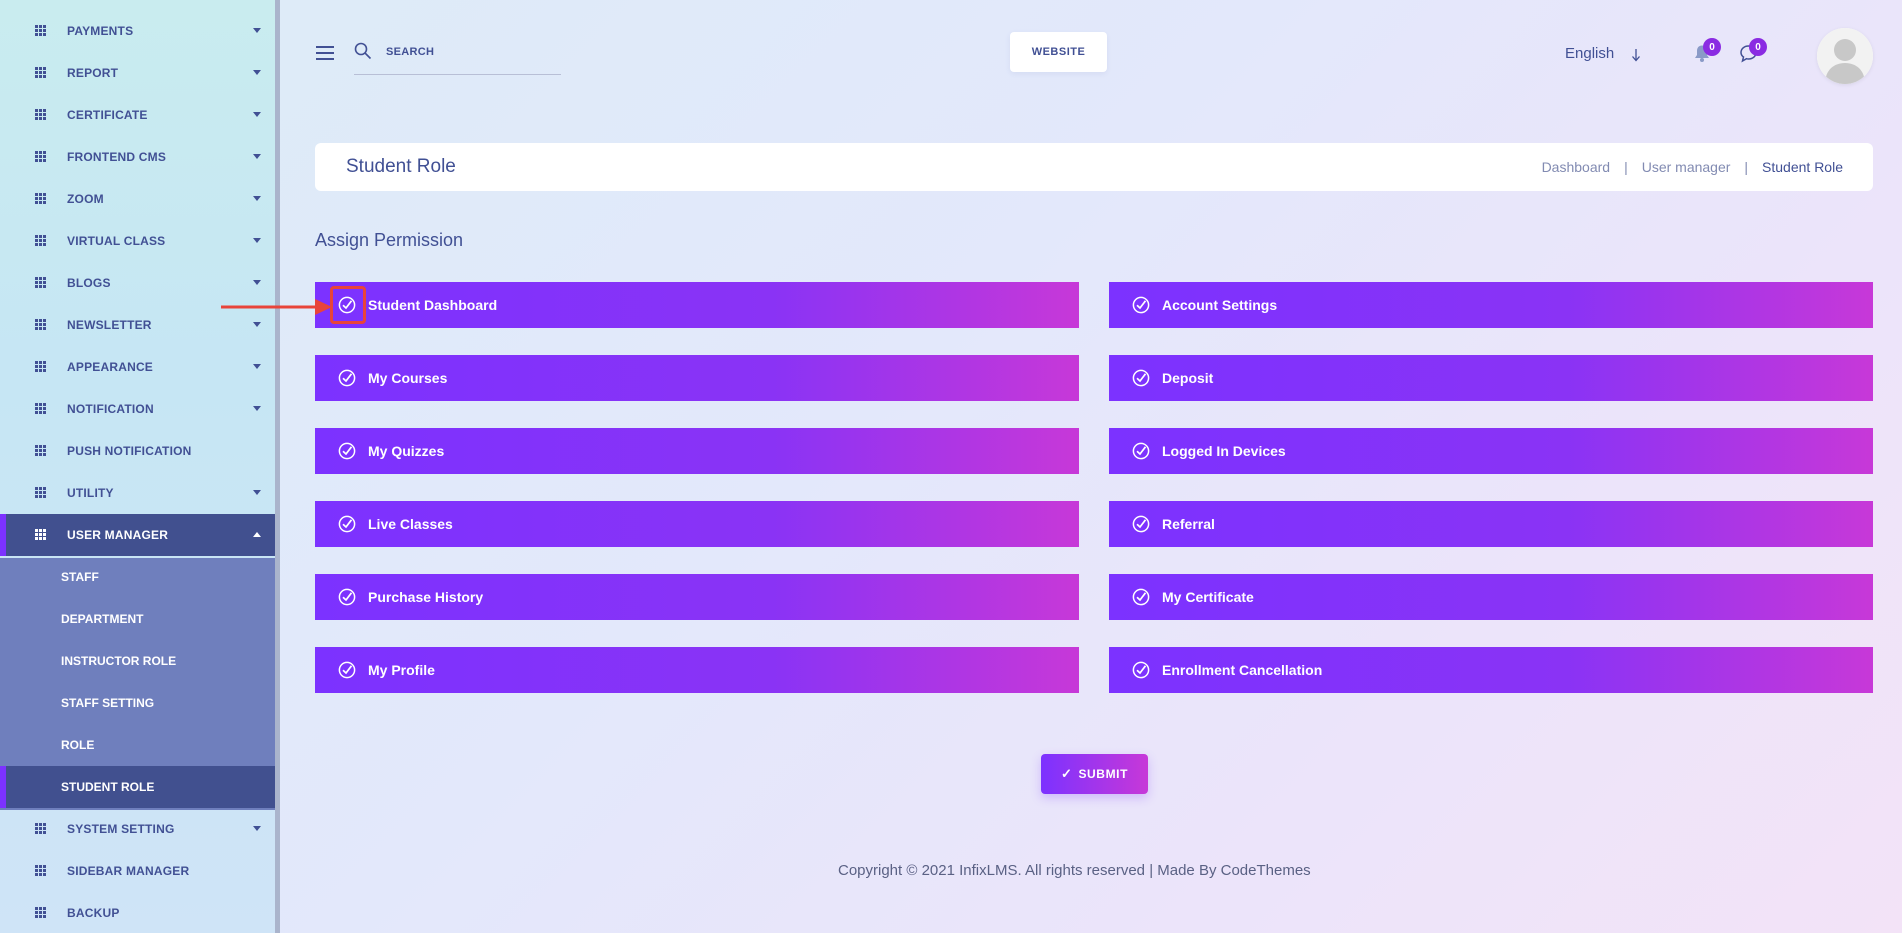 The height and width of the screenshot is (933, 1902). I want to click on sidebar-item-notification: NOTIFICATION, so click(137, 409).